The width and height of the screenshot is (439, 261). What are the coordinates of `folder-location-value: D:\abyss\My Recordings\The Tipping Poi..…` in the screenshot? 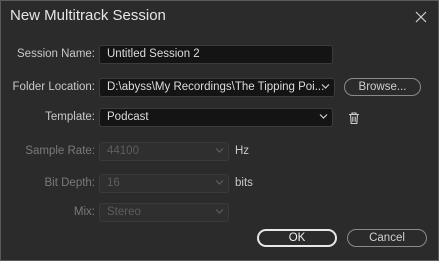 It's located at (216, 87).